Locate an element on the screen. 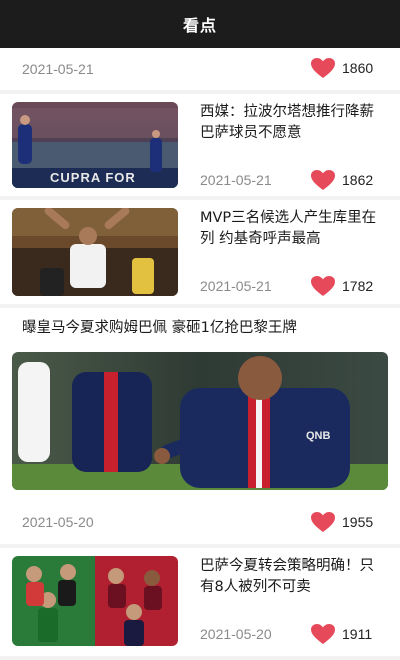  news-thumbnail: CUPRA FOR is located at coordinates (95, 145).